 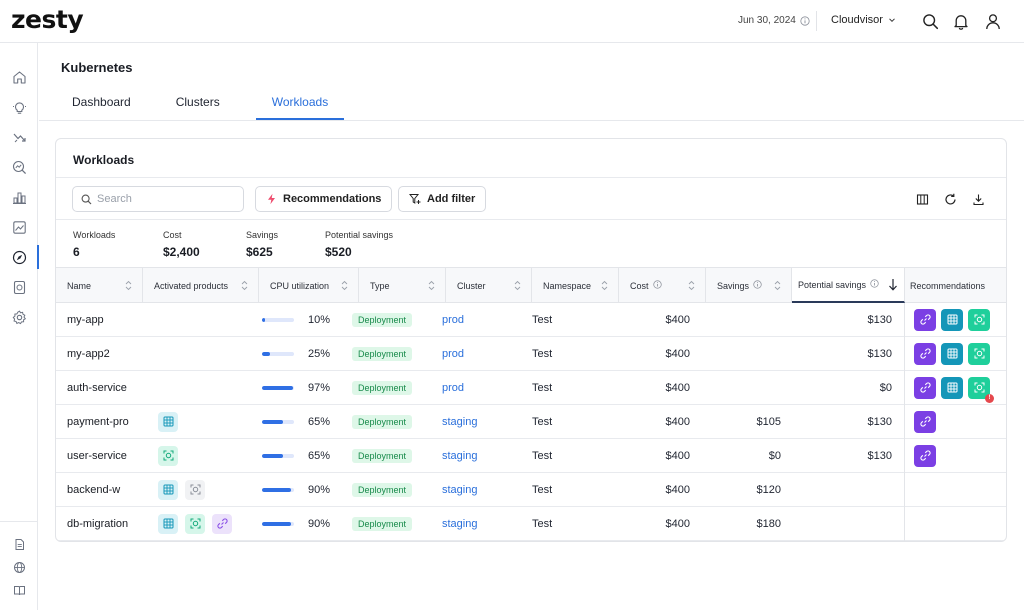 I want to click on workload-name: payment-pro, so click(x=98, y=421).